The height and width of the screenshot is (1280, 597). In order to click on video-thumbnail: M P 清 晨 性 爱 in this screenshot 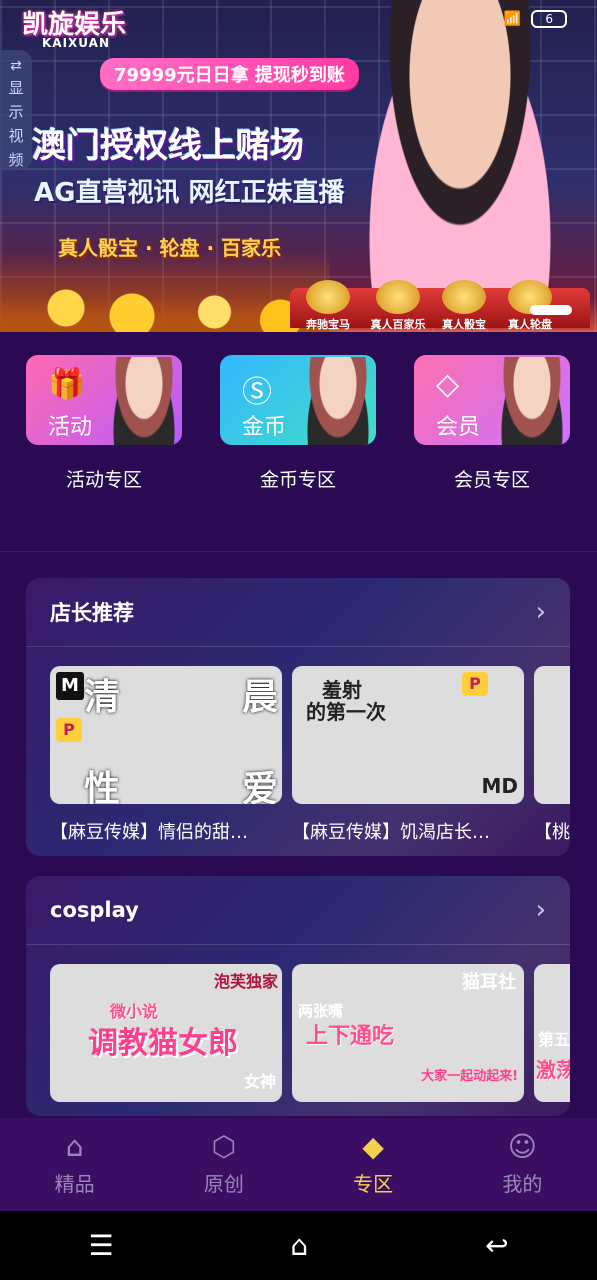, I will do `click(166, 735)`.